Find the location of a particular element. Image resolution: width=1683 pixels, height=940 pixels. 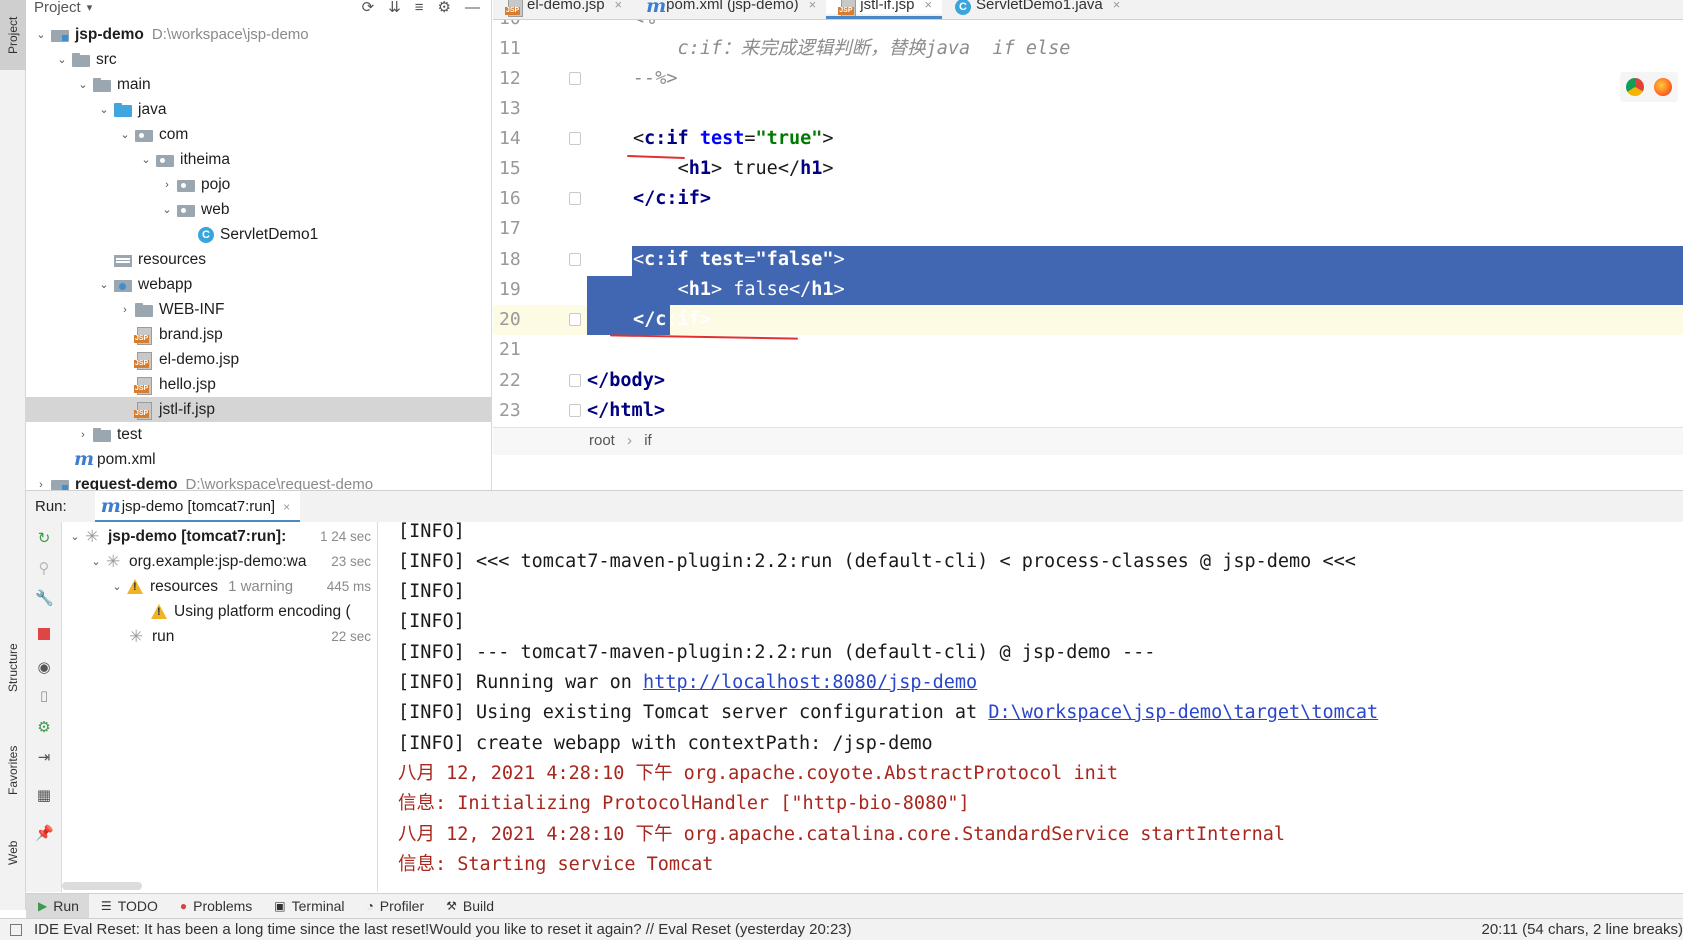

tree-item-jsp-demo: ⌄ jsp-demo D:\workspace\jsp-demo is located at coordinates (258, 34).